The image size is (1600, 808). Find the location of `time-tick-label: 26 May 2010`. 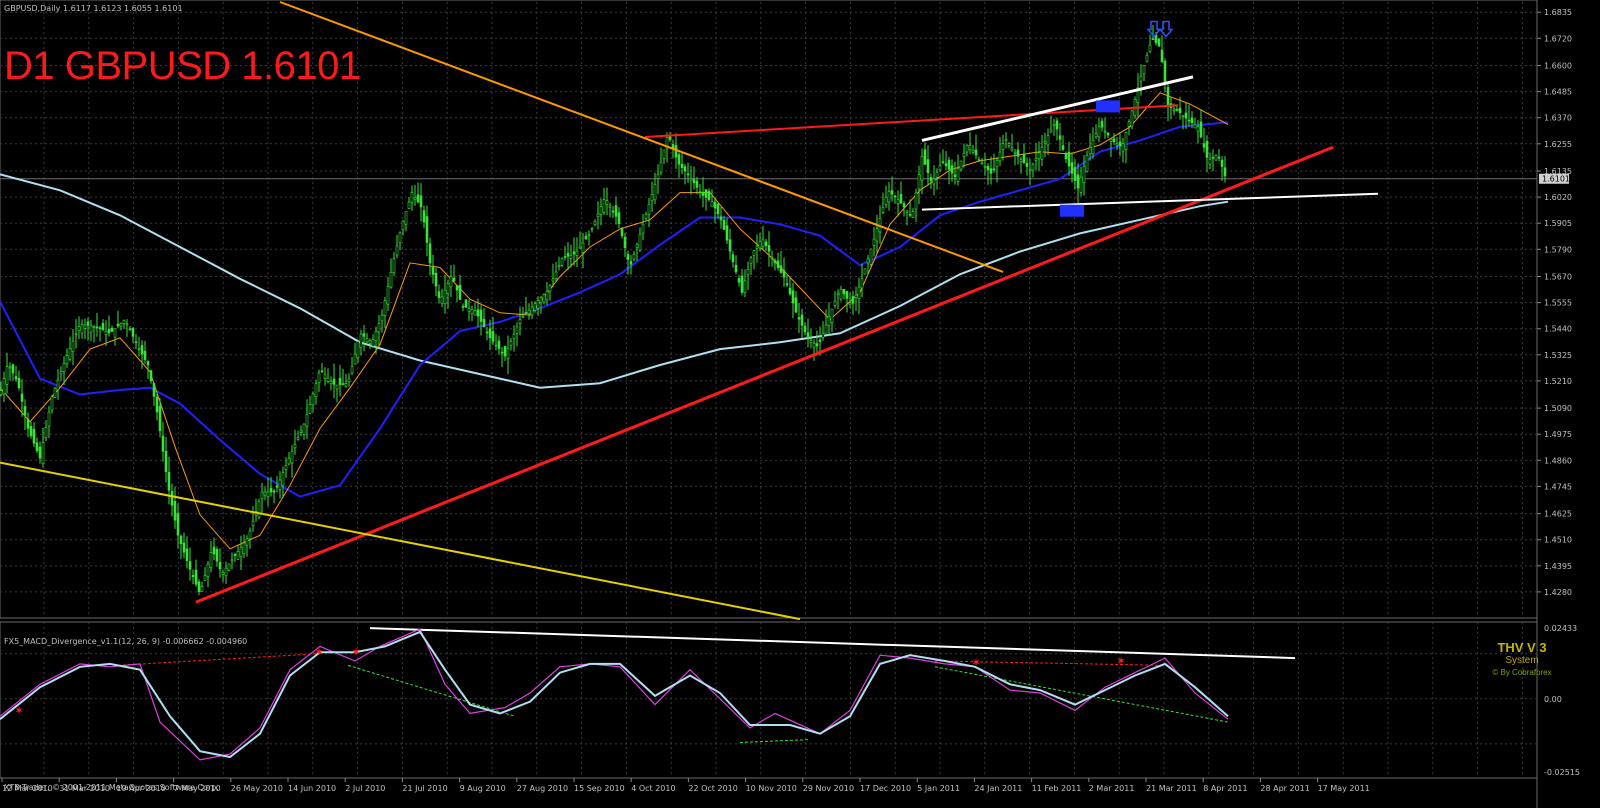

time-tick-label: 26 May 2010 is located at coordinates (257, 788).